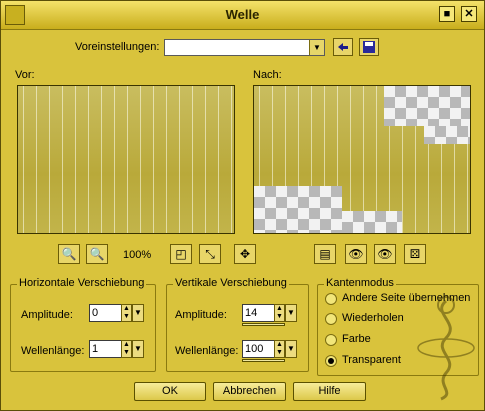 Image resolution: width=485 pixels, height=411 pixels. I want to click on zoom-out-button: 🔍, so click(69, 254).